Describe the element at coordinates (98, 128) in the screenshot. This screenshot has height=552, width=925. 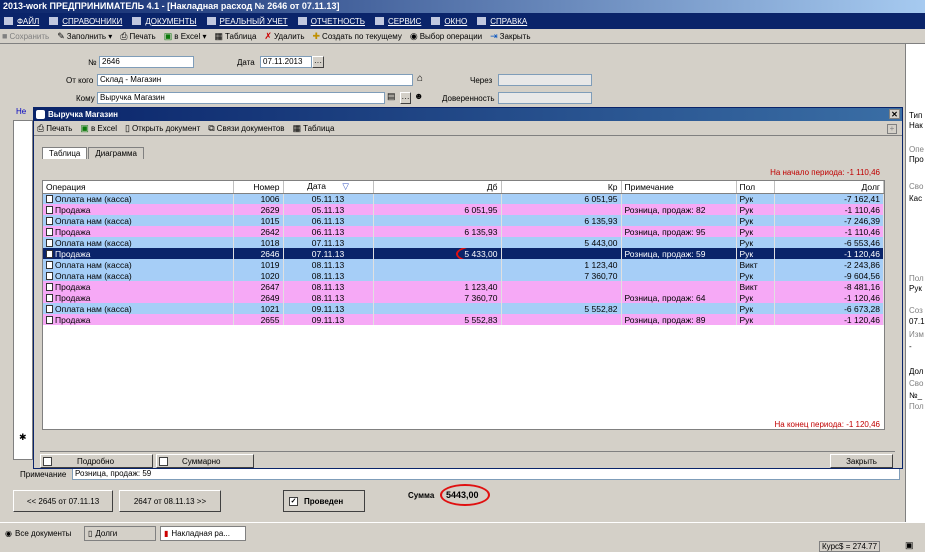
I see `window-excel-button: ▣ в Excel` at that location.